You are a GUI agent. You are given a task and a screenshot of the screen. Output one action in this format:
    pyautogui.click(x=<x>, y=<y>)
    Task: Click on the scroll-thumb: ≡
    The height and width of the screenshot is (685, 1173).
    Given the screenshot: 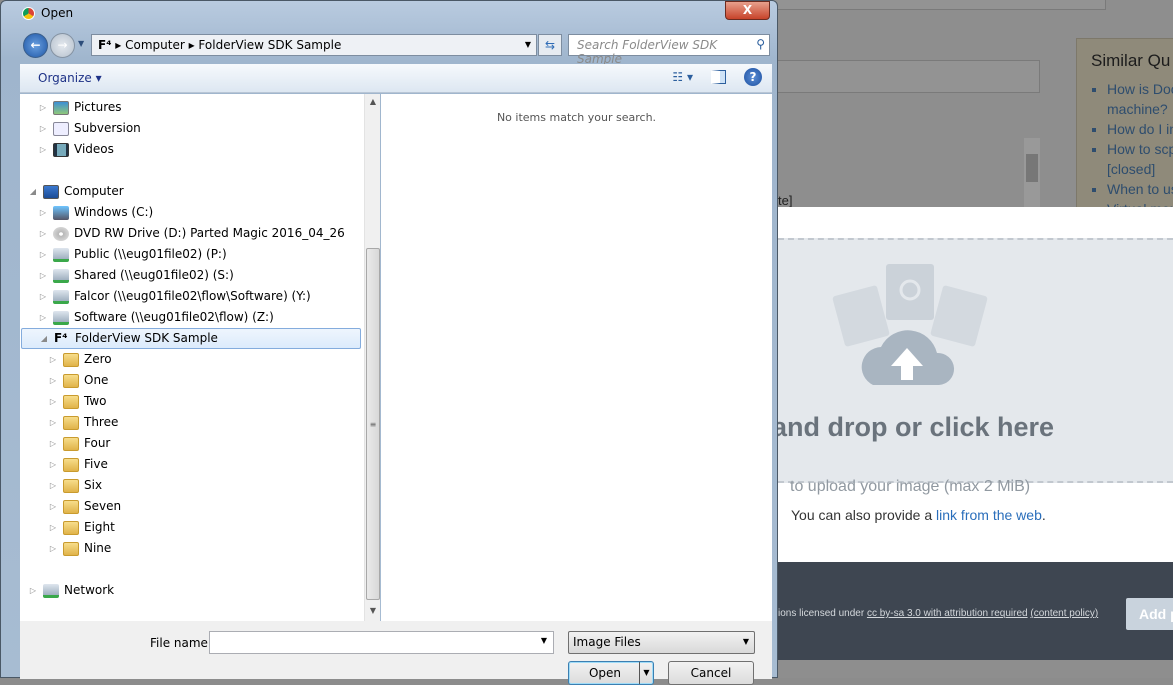 What is the action you would take?
    pyautogui.click(x=373, y=424)
    